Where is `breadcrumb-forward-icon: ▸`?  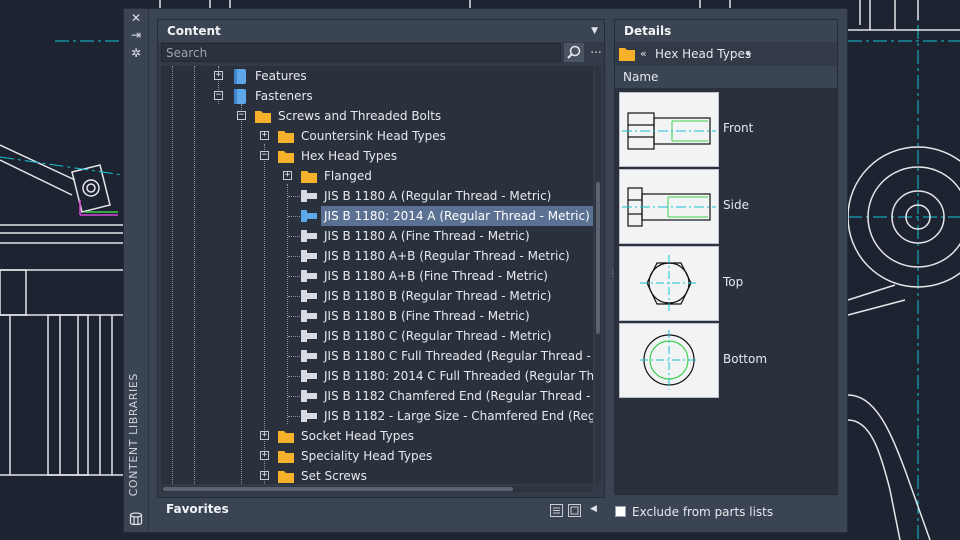
breadcrumb-forward-icon: ▸ is located at coordinates (749, 54).